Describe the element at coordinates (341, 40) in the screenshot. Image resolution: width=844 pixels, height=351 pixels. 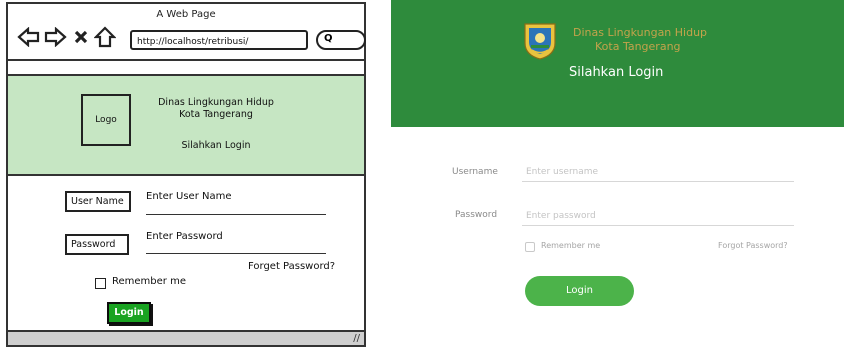
I see `search-box: Q` at that location.